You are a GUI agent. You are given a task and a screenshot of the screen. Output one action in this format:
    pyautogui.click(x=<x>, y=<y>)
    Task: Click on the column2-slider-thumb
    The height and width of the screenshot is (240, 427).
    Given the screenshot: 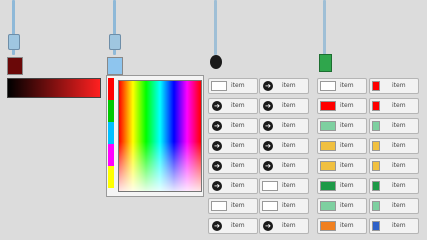 What is the action you would take?
    pyautogui.click(x=115, y=42)
    